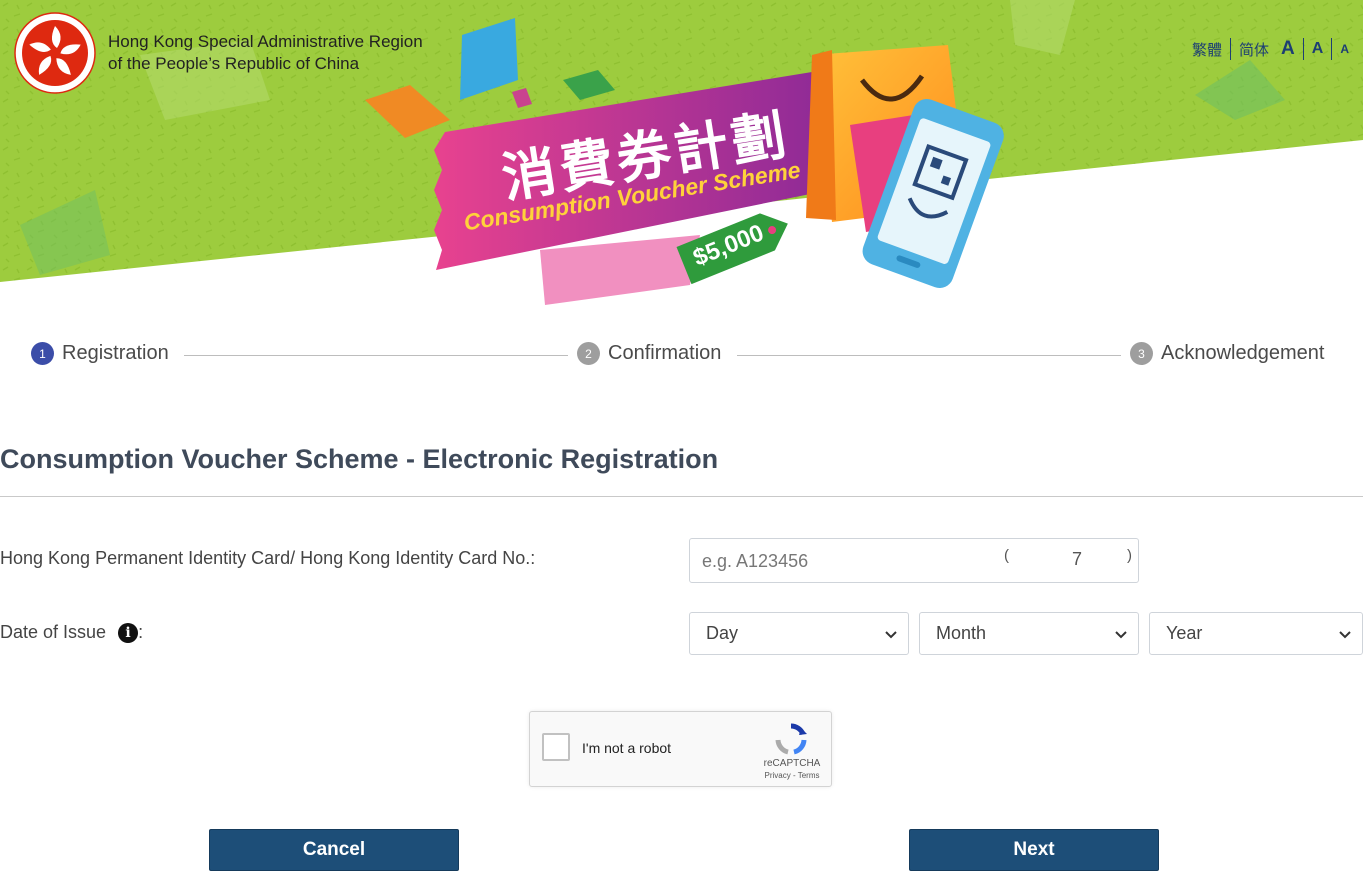 The image size is (1363, 880). Describe the element at coordinates (234, 63) in the screenshot. I see `gov-name-line2: of the People’s Republic of China` at that location.